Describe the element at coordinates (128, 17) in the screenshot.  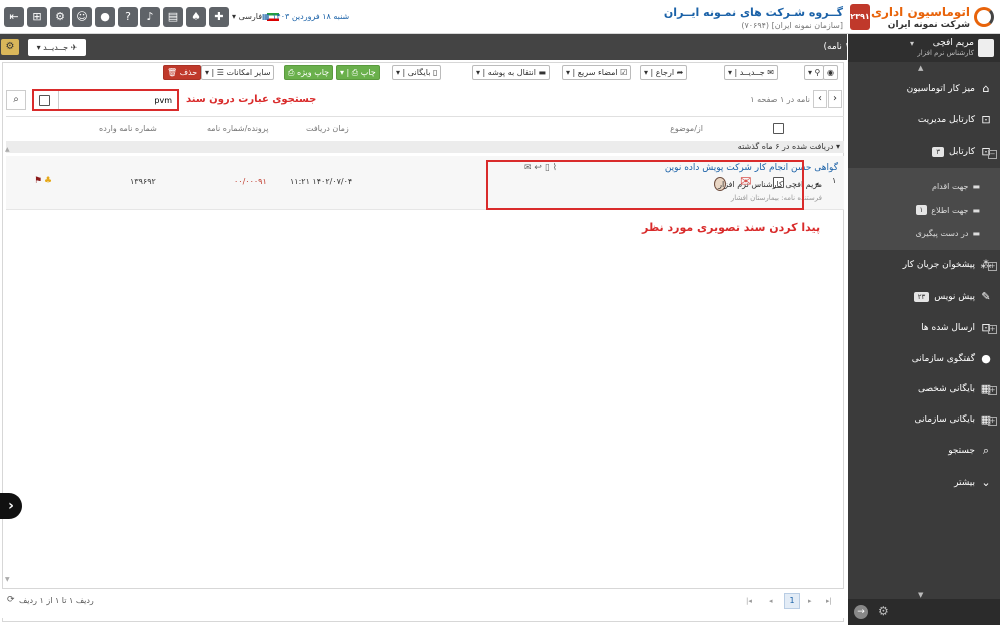
I see `help-icon: ?` at that location.